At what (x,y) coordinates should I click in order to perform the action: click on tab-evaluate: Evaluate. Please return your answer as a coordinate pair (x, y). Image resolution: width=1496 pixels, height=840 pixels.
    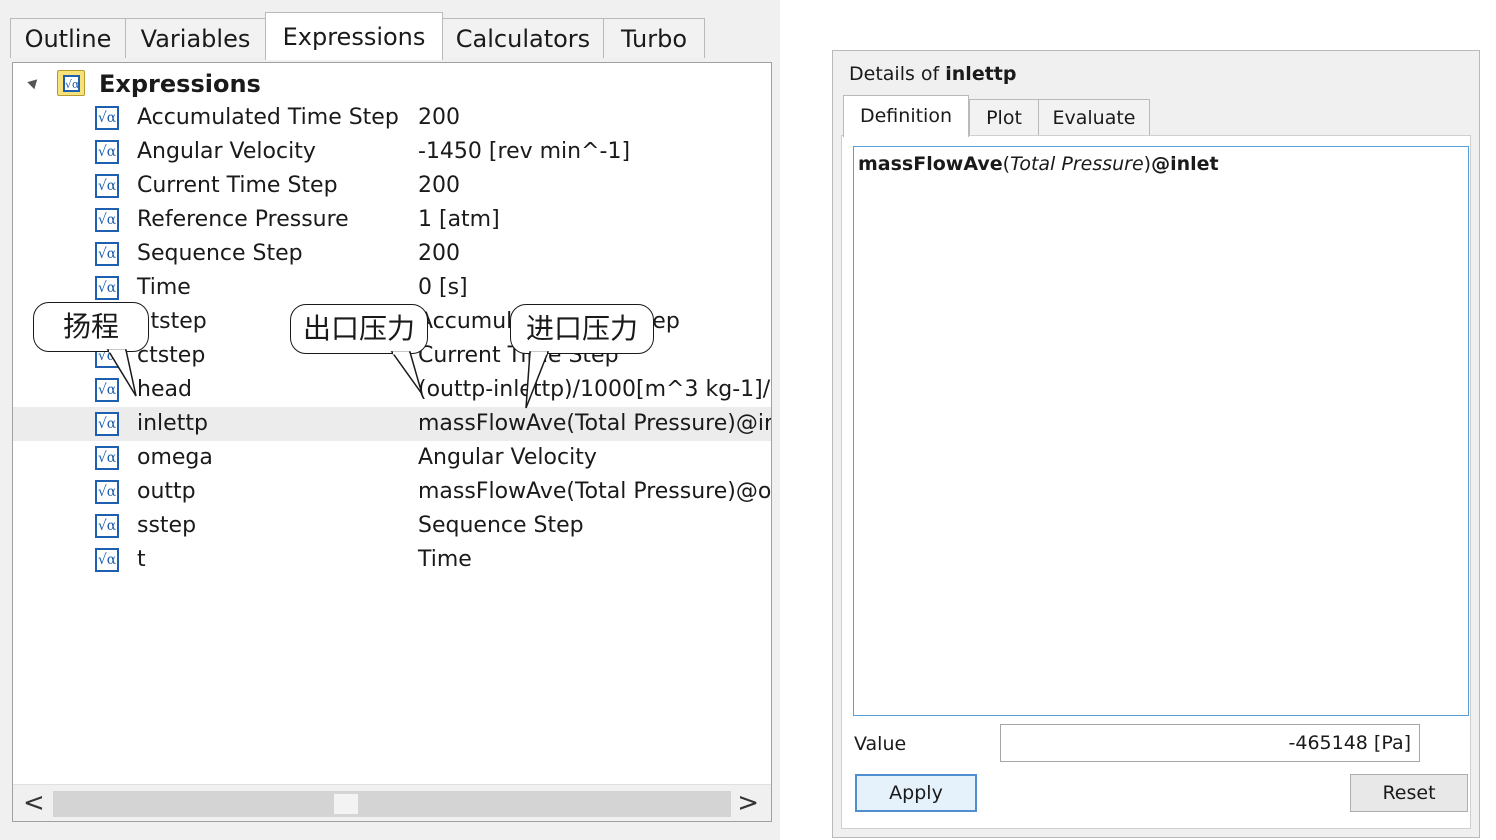
    Looking at the image, I should click on (1094, 117).